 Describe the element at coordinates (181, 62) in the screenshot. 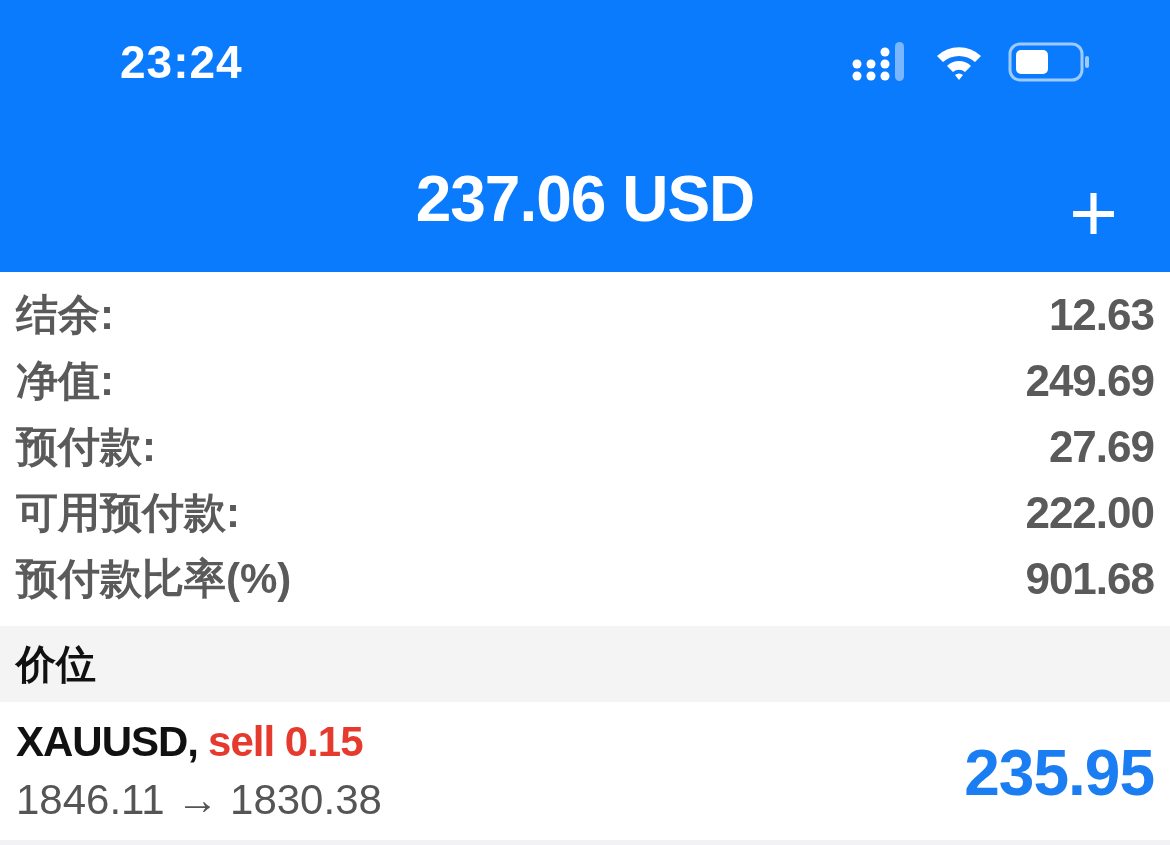

I see `clock-time: 23:24` at that location.